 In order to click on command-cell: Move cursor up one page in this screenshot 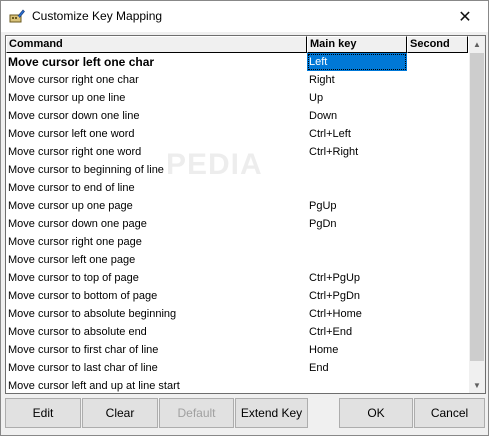, I will do `click(156, 206)`.